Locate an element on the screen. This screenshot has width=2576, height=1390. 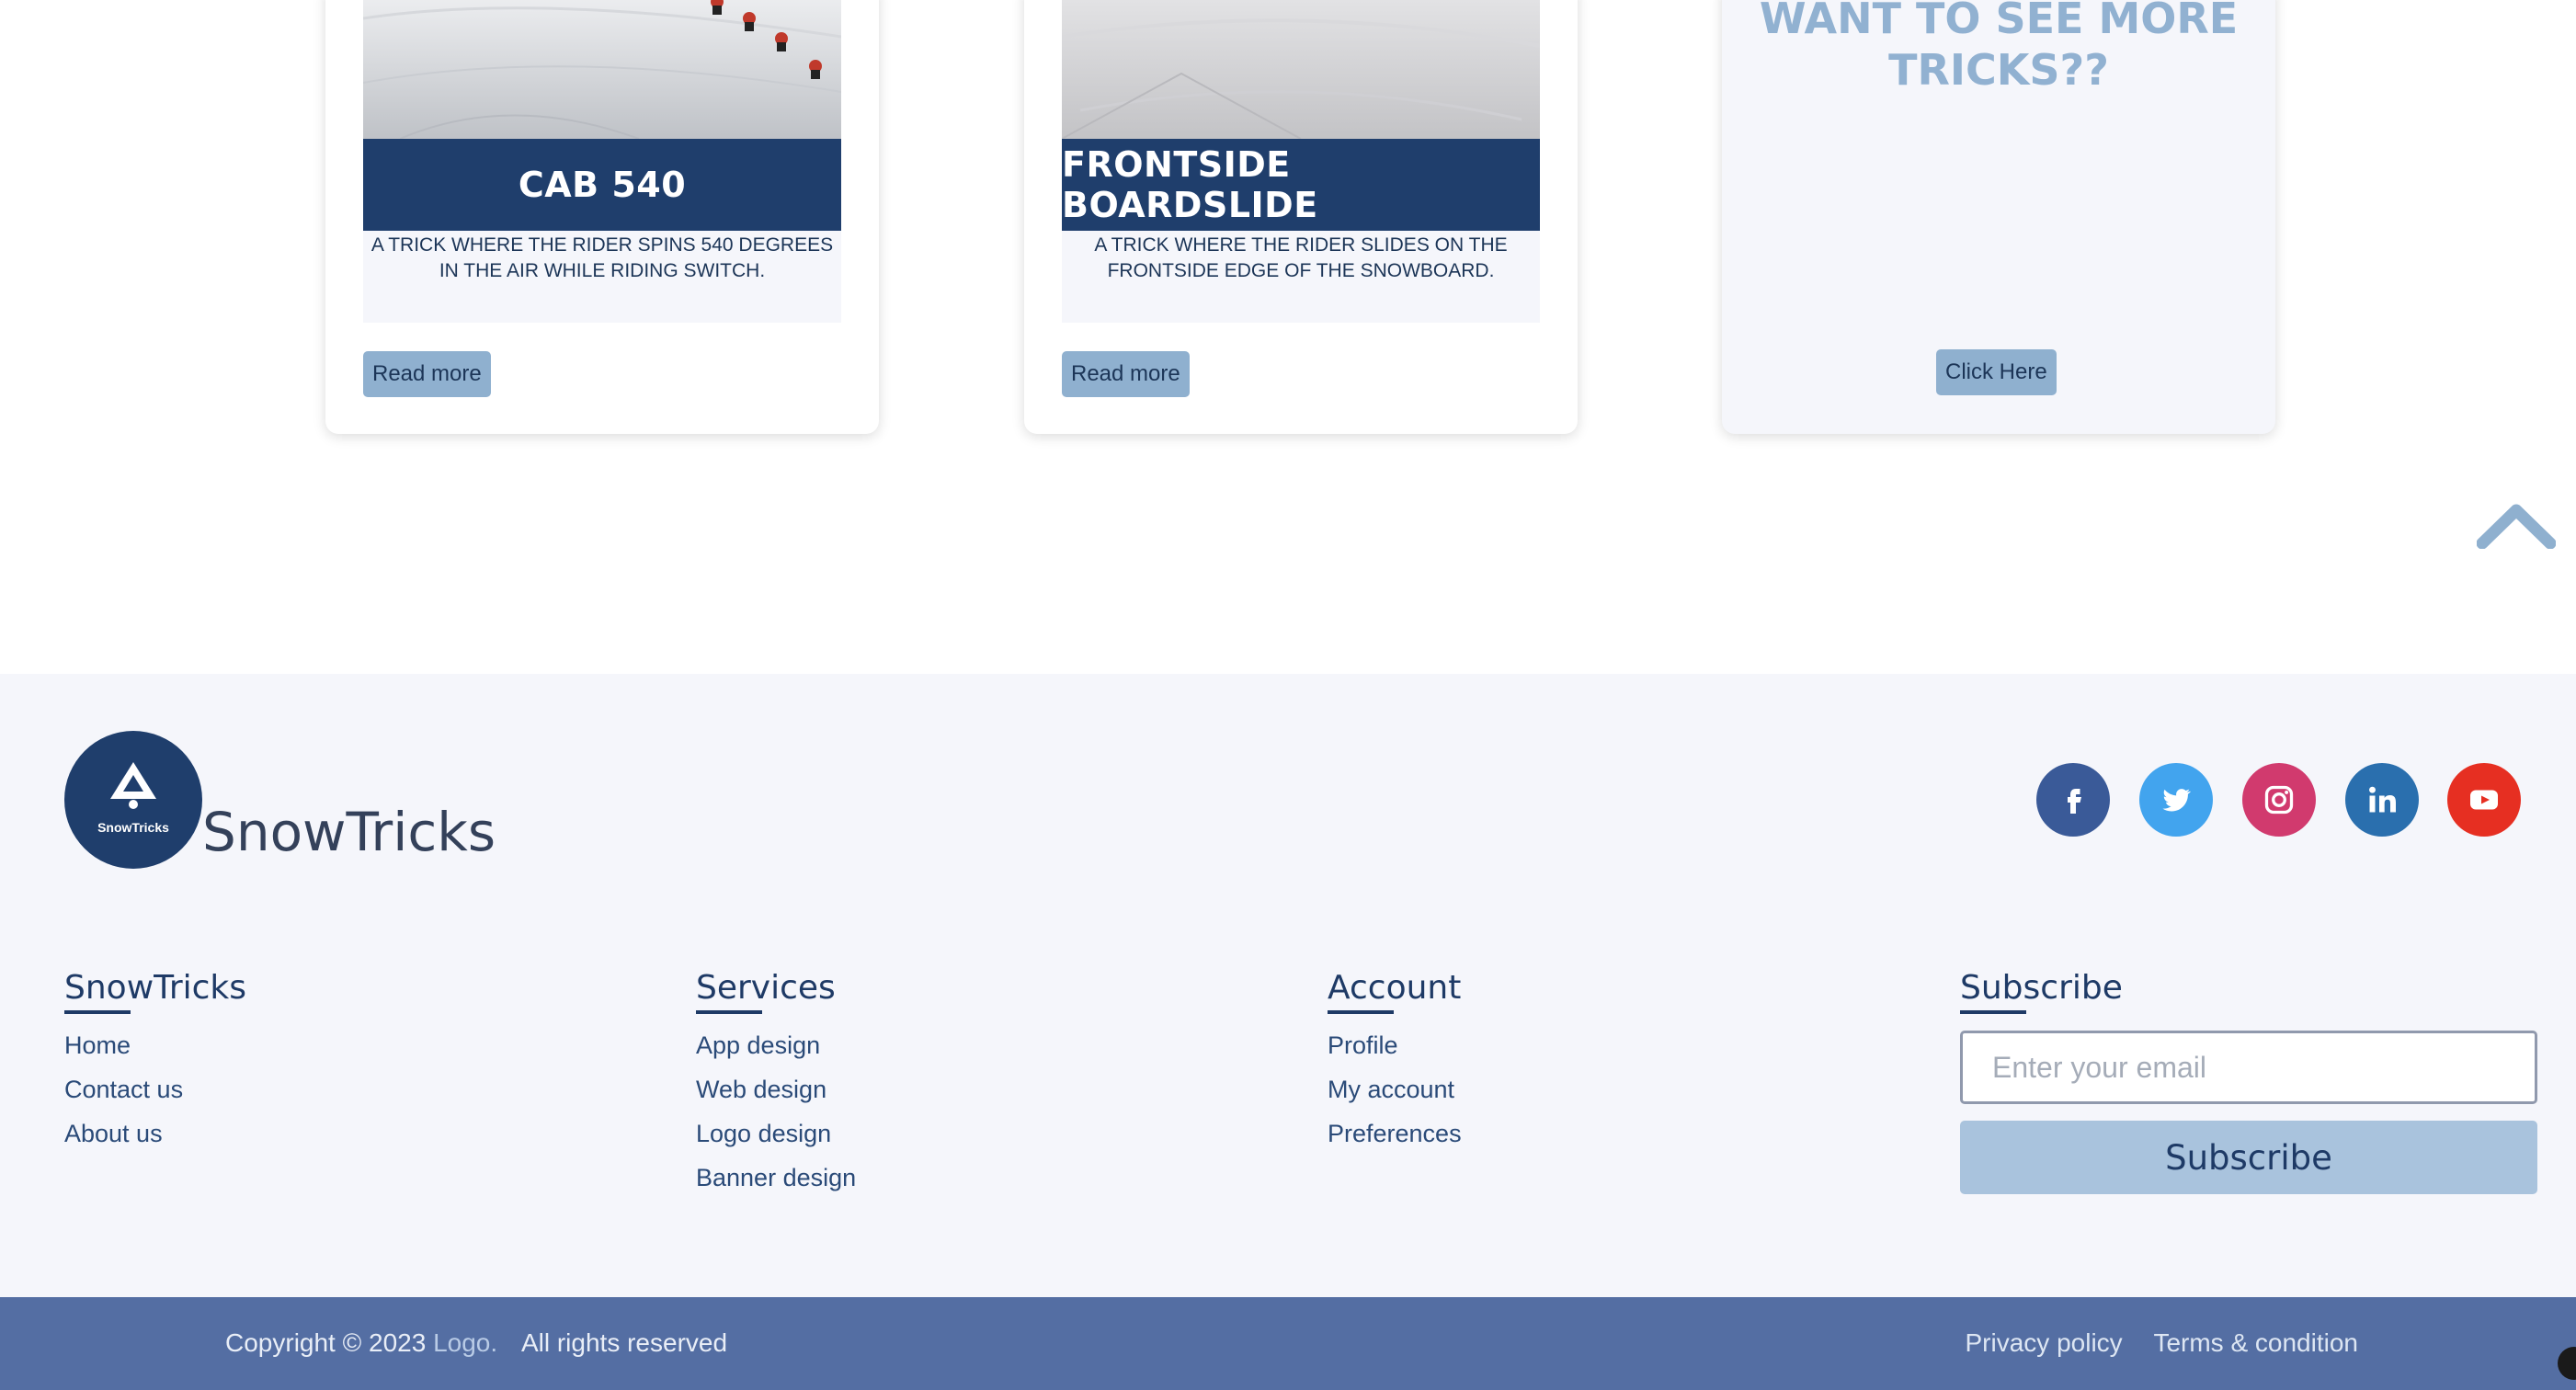
copyright-text: Copyright © 2023 is located at coordinates (326, 1342).